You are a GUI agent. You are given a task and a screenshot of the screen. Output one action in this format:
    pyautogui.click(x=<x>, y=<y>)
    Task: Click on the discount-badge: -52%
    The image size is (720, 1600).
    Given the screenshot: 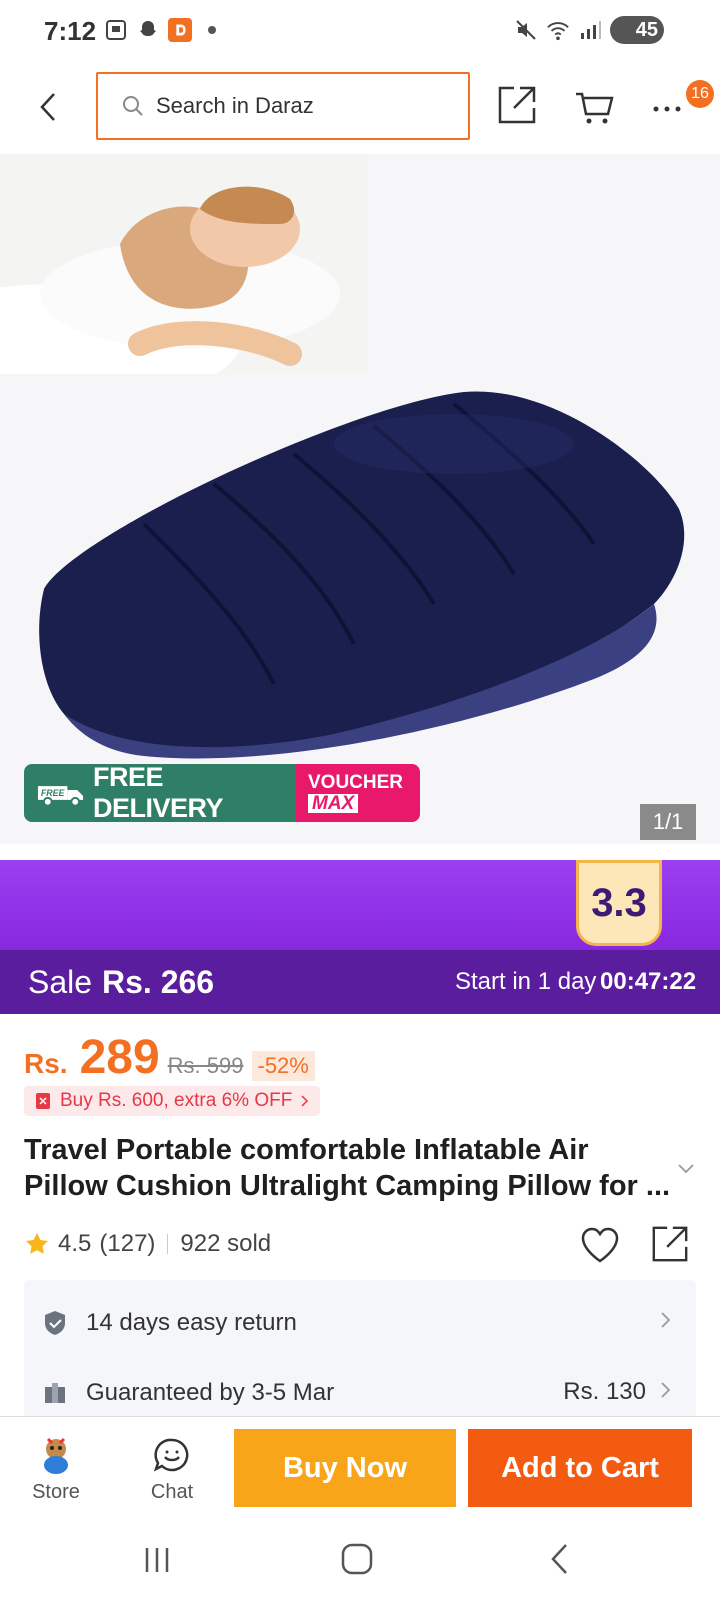 What is the action you would take?
    pyautogui.click(x=283, y=1066)
    